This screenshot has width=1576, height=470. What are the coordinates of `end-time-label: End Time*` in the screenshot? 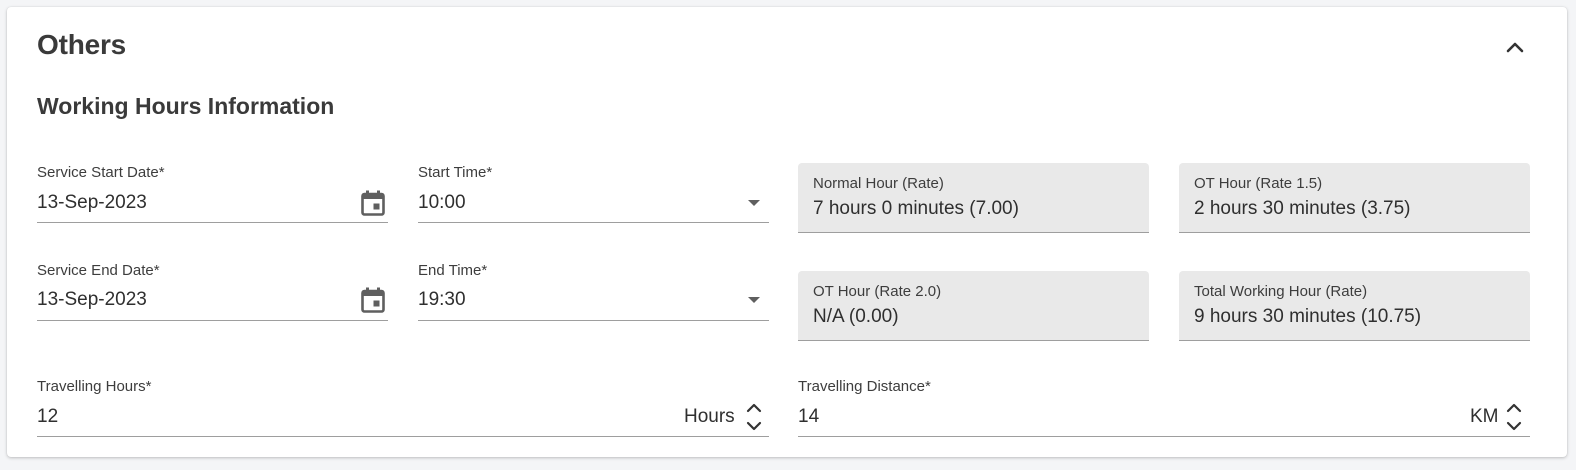 It's located at (453, 270).